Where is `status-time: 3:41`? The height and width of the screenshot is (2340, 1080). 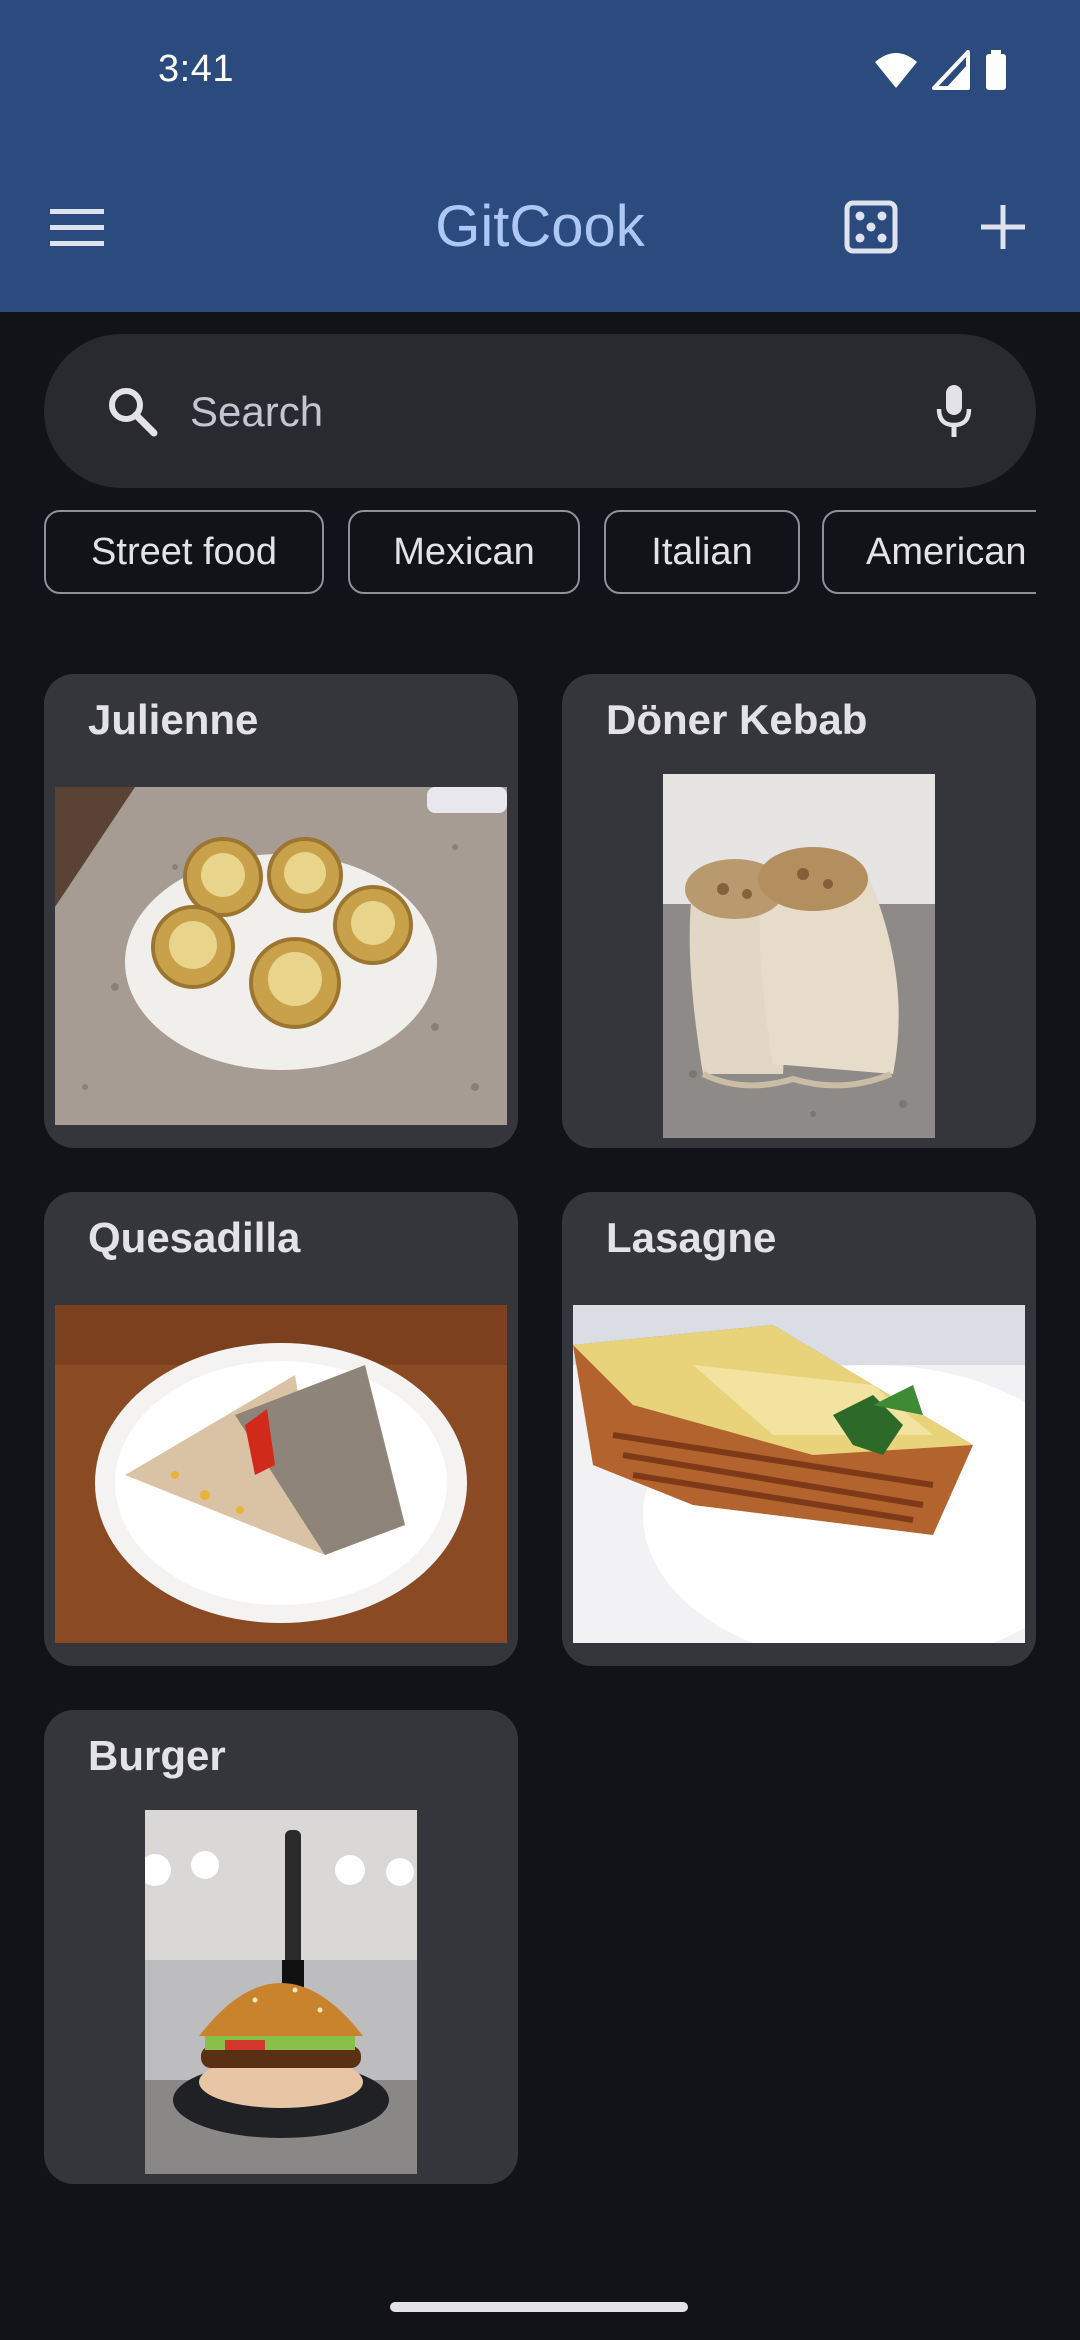
status-time: 3:41 is located at coordinates (196, 69).